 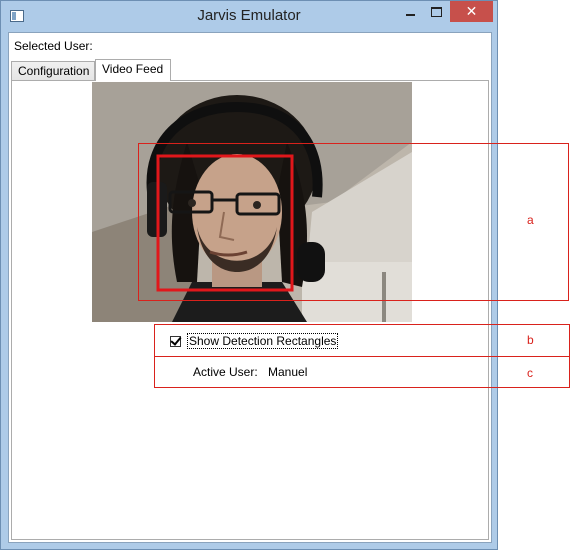 I want to click on selected-user-label: Selected User:, so click(x=53, y=46).